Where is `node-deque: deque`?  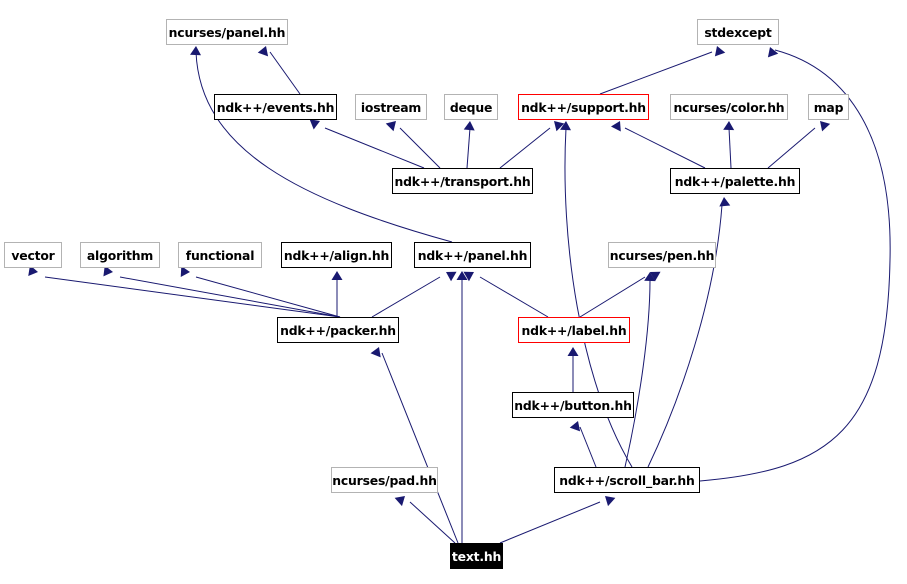 node-deque: deque is located at coordinates (471, 107).